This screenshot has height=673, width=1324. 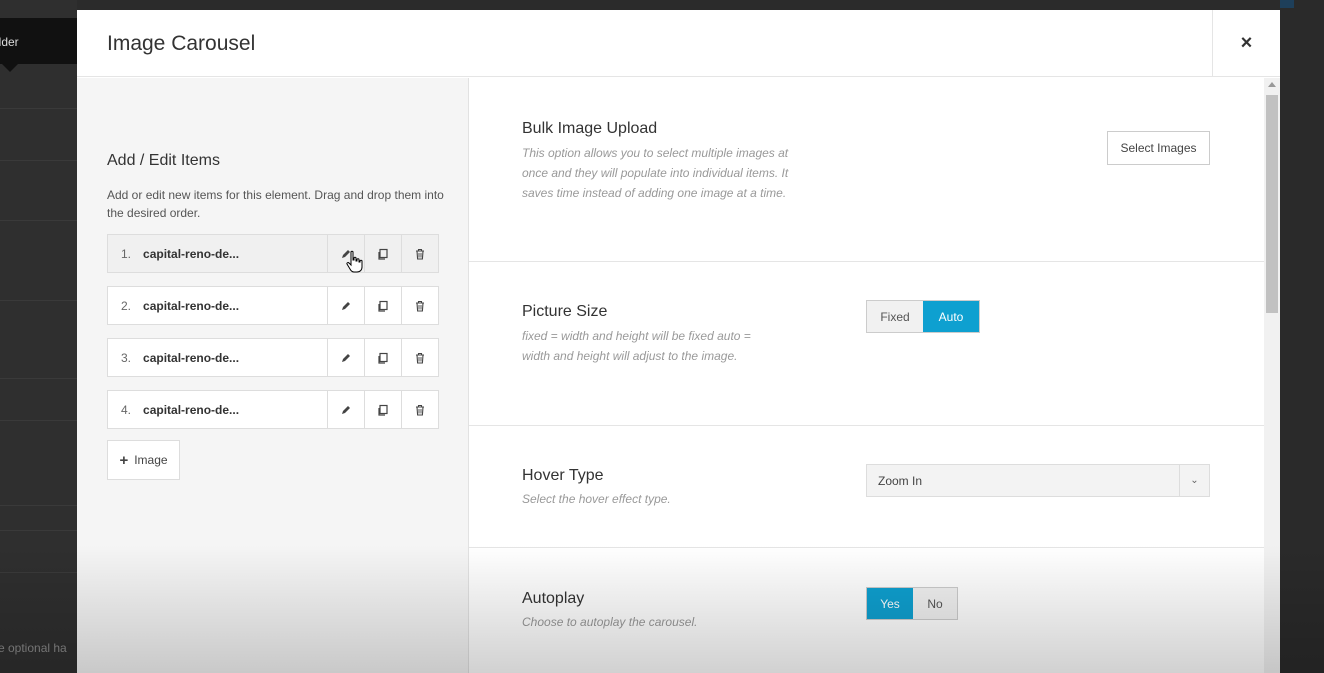 What do you see at coordinates (1038, 480) in the screenshot?
I see `hover-type-select: Zoom In ⌄` at bounding box center [1038, 480].